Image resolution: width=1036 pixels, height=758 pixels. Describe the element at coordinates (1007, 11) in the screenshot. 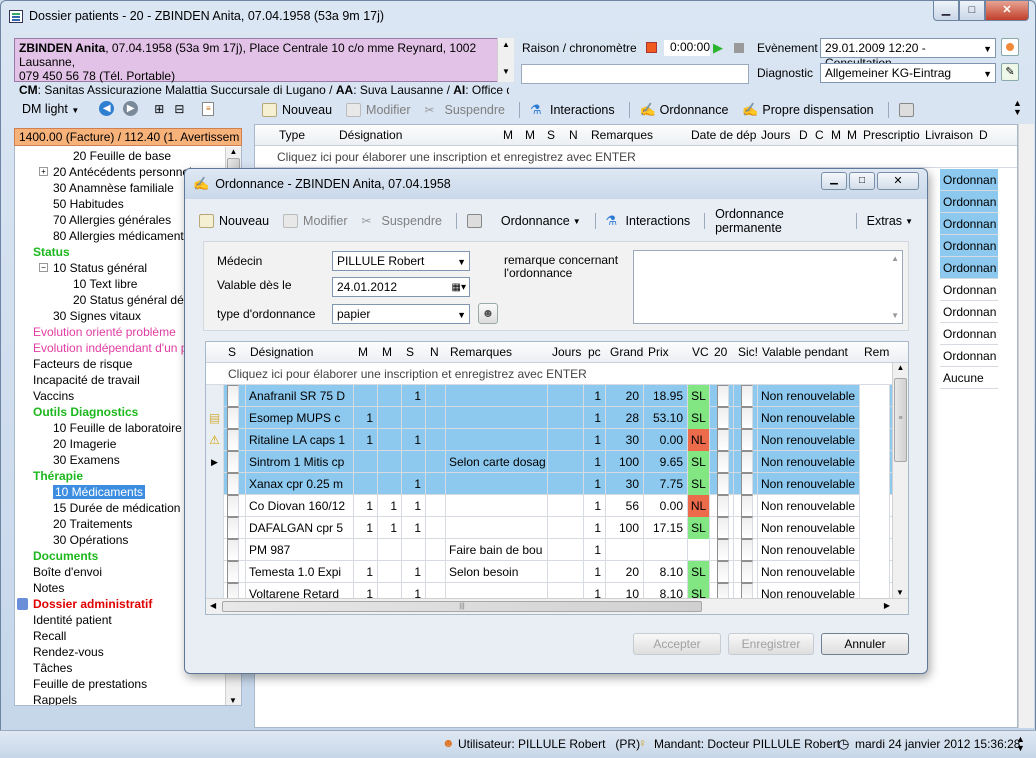

I see `close-button: ✕` at that location.